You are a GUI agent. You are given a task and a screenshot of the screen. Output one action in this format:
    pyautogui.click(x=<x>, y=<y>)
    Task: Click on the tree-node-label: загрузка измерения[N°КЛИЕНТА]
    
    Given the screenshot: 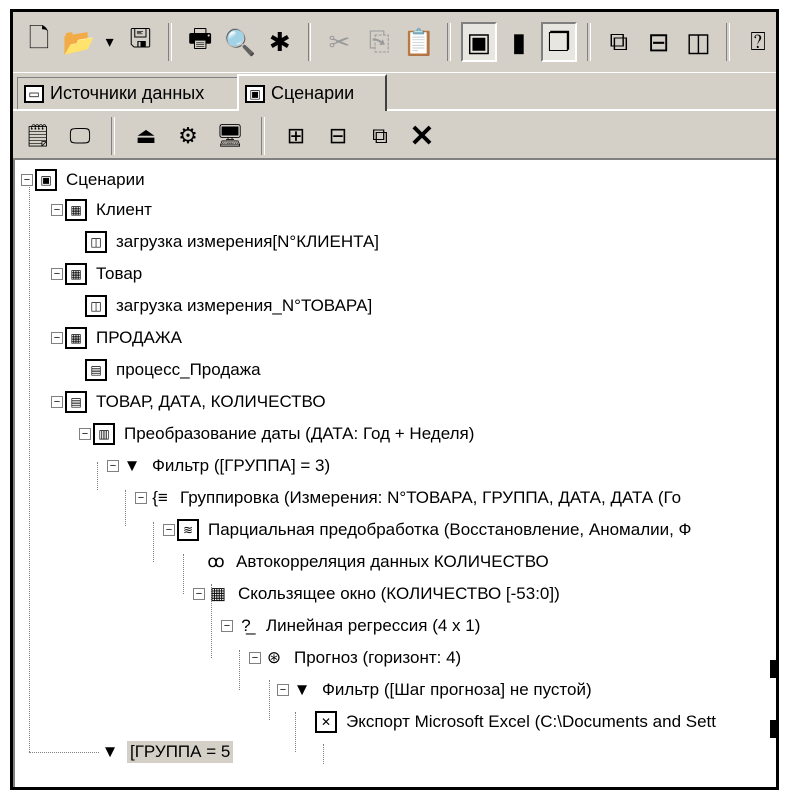 What is the action you would take?
    pyautogui.click(x=248, y=241)
    